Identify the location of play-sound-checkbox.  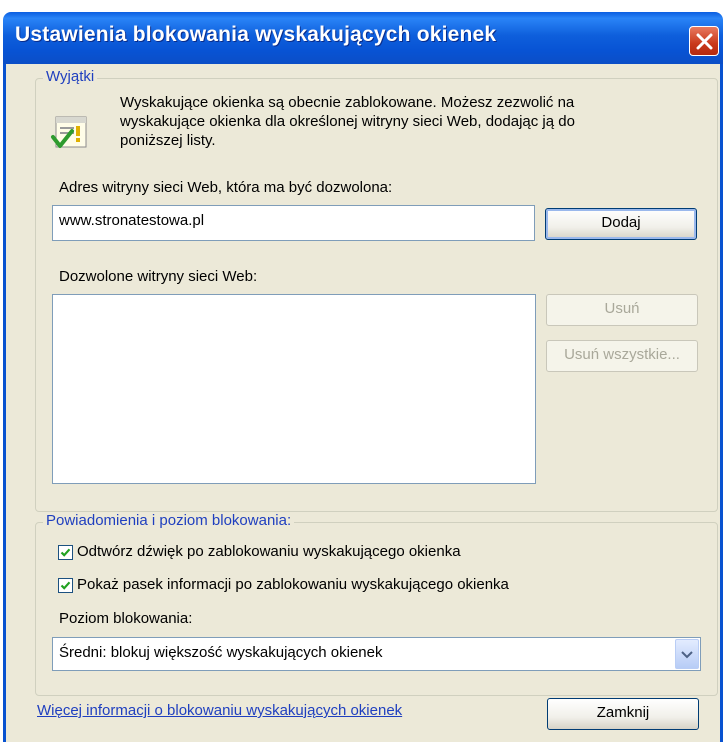
(65, 552).